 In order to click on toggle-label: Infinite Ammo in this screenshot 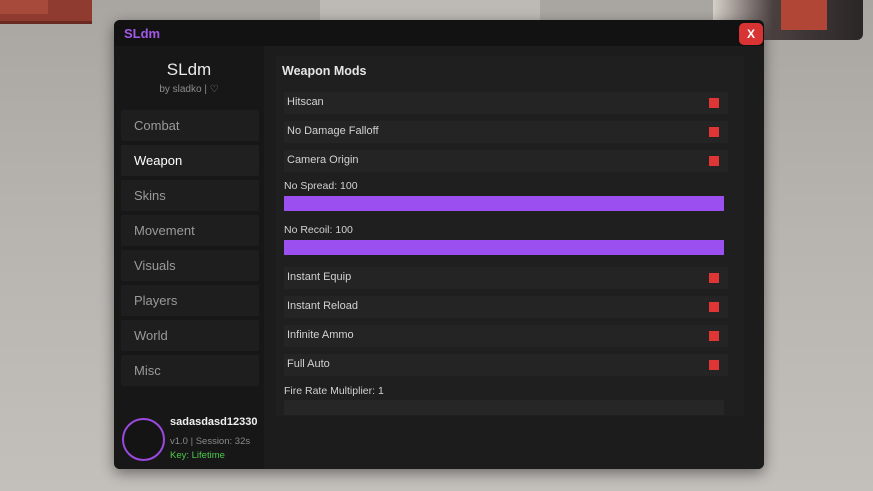, I will do `click(320, 335)`.